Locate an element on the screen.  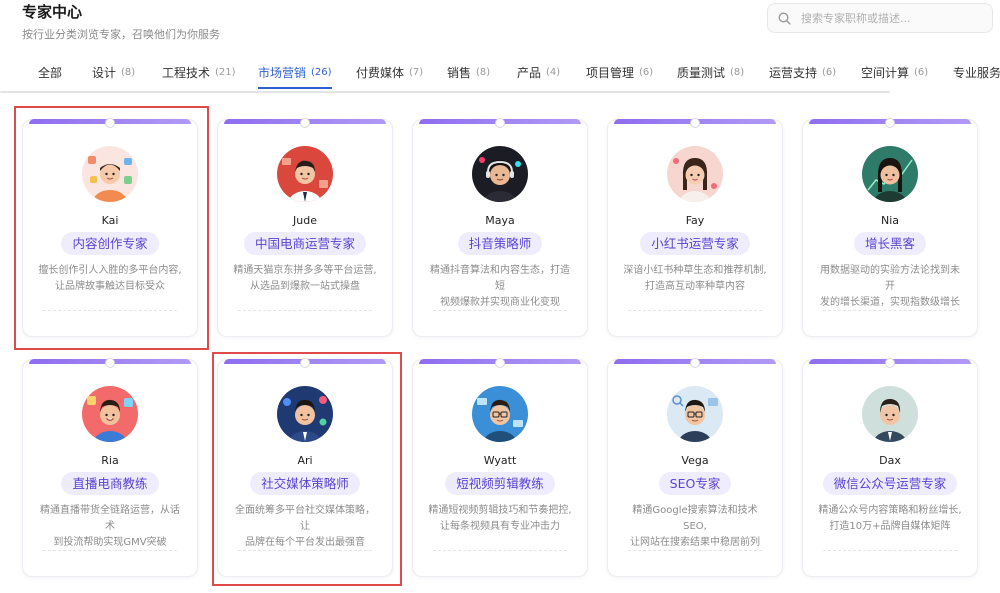
tab-sales: 销售 (8) is located at coordinates (468, 72).